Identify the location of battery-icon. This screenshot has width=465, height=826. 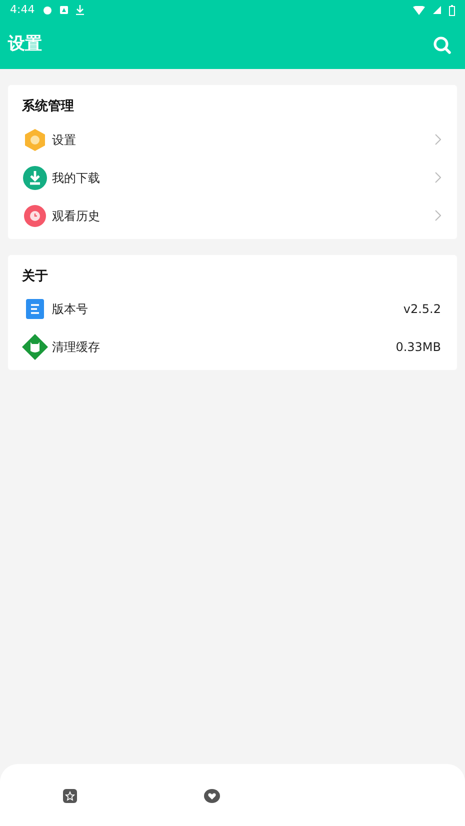
(452, 10).